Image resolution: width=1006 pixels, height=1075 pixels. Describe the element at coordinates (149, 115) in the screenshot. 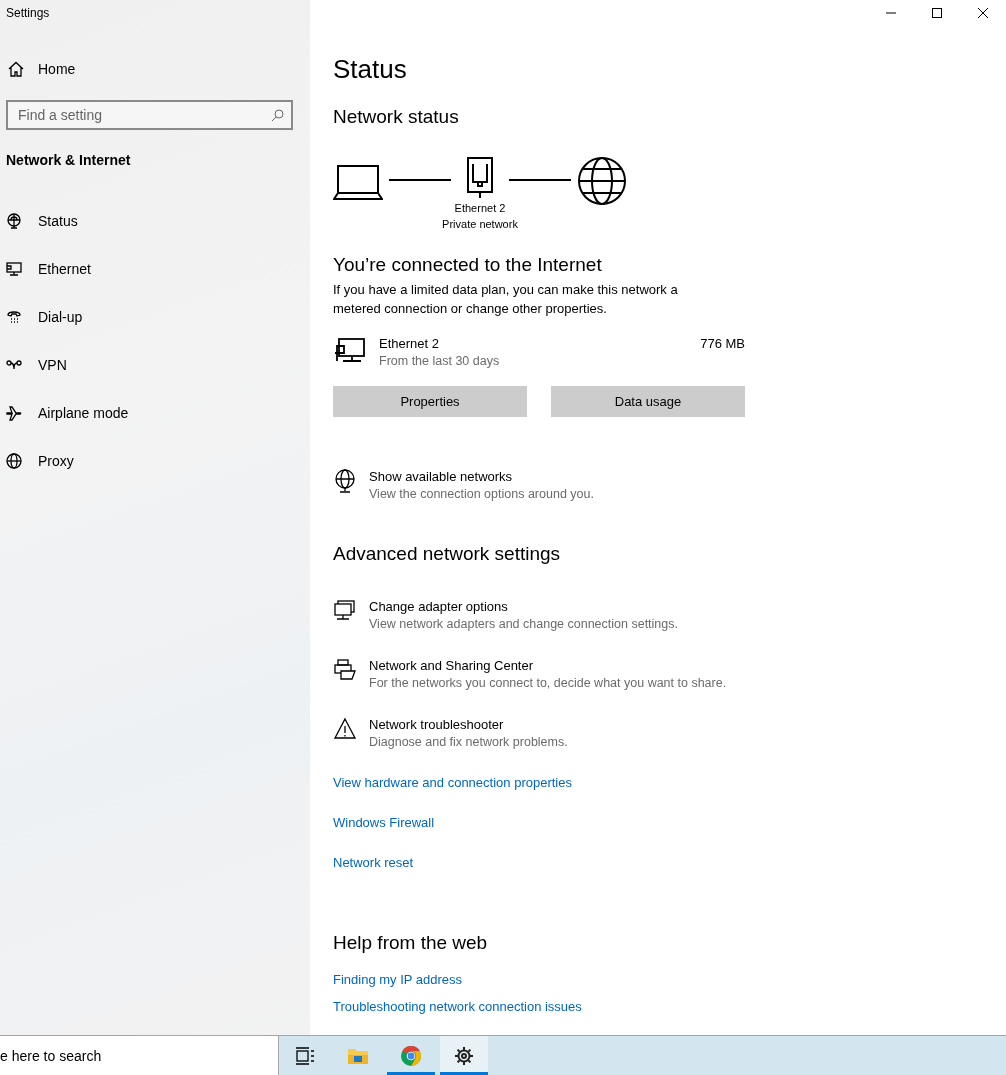

I see `search-field: Find a setting` at that location.